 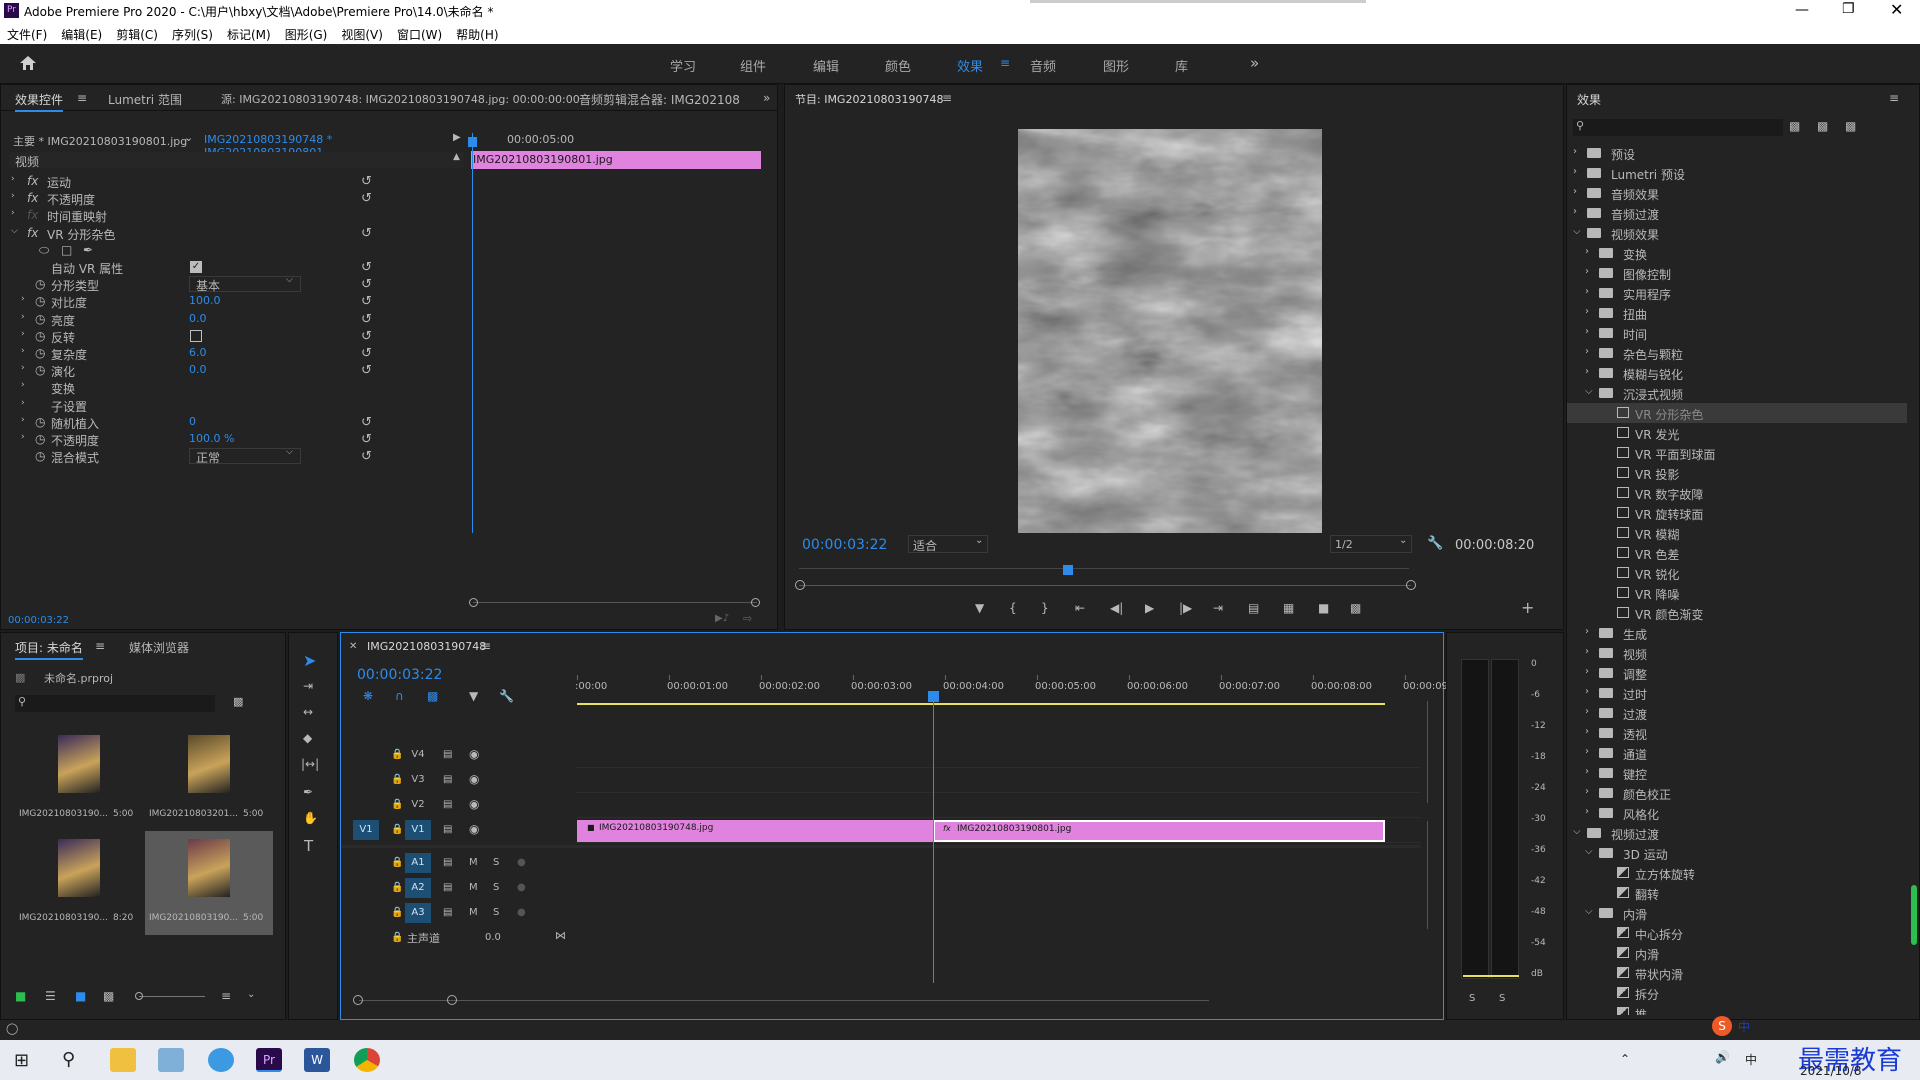 What do you see at coordinates (80, 996) in the screenshot?
I see `icon-view-icon: ■` at bounding box center [80, 996].